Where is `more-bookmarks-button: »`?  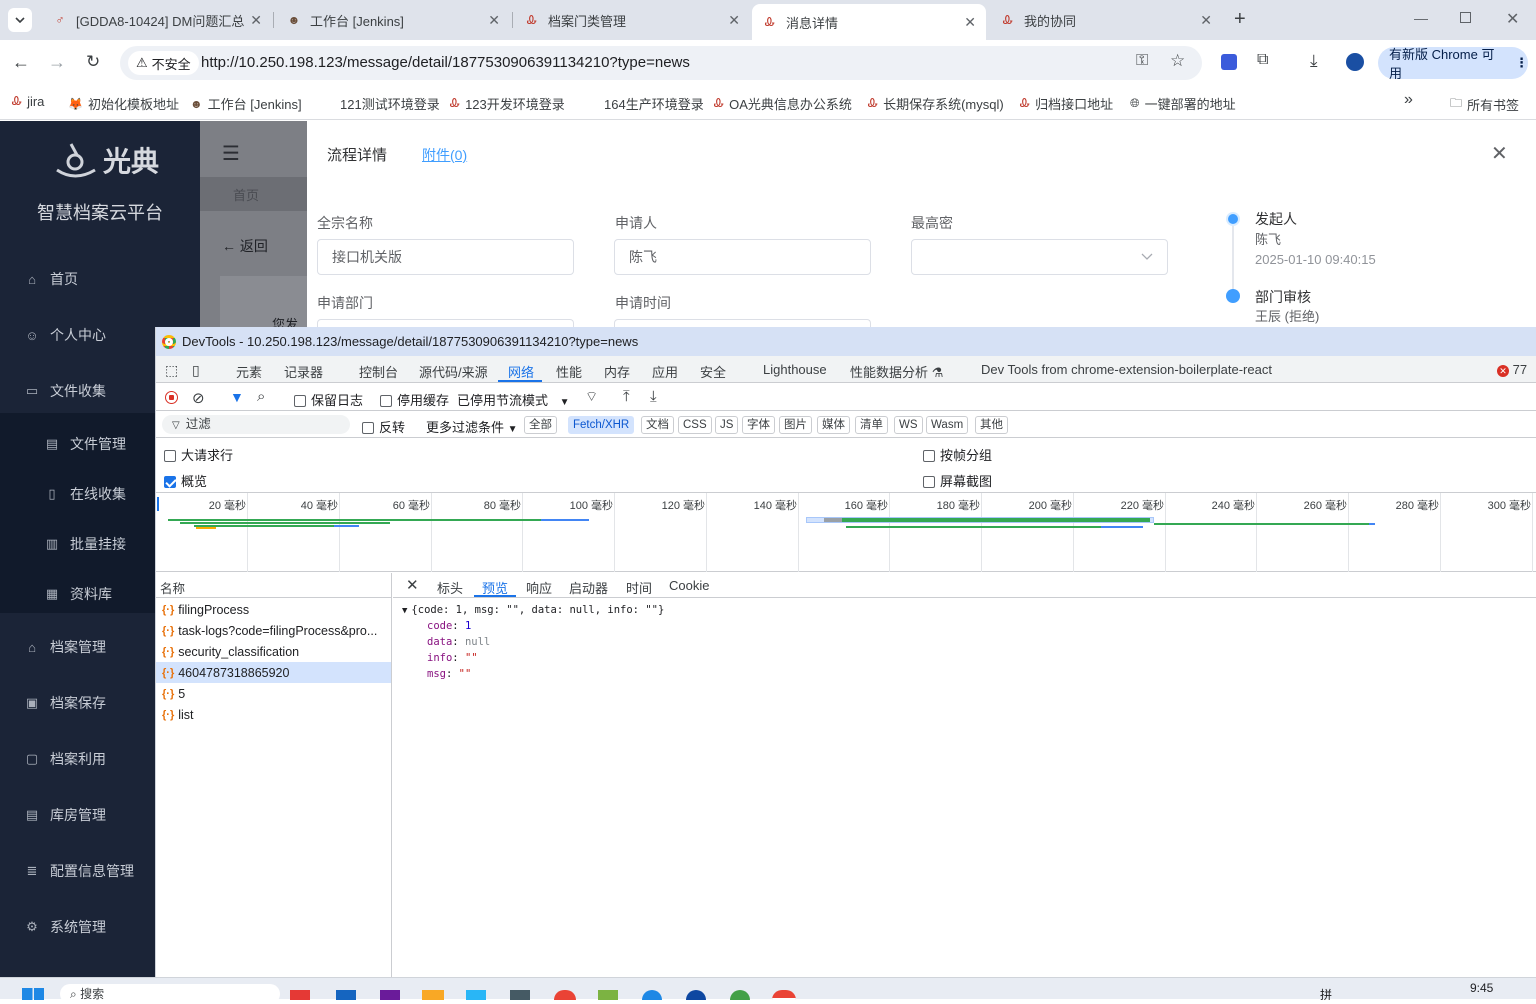
more-bookmarks-button: » is located at coordinates (1408, 100).